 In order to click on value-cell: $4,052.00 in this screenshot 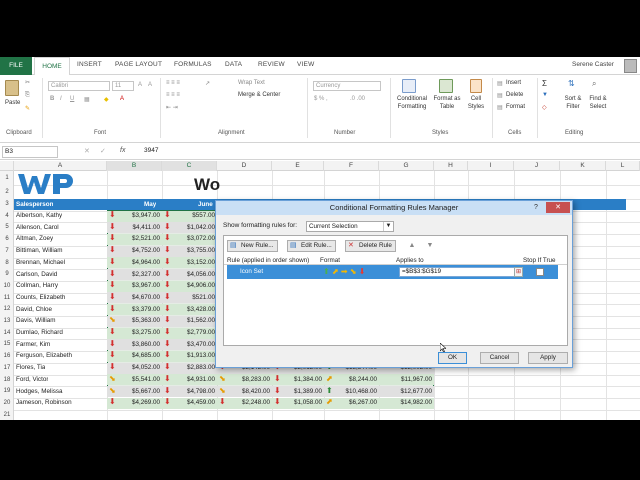, I will do `click(134, 367)`.